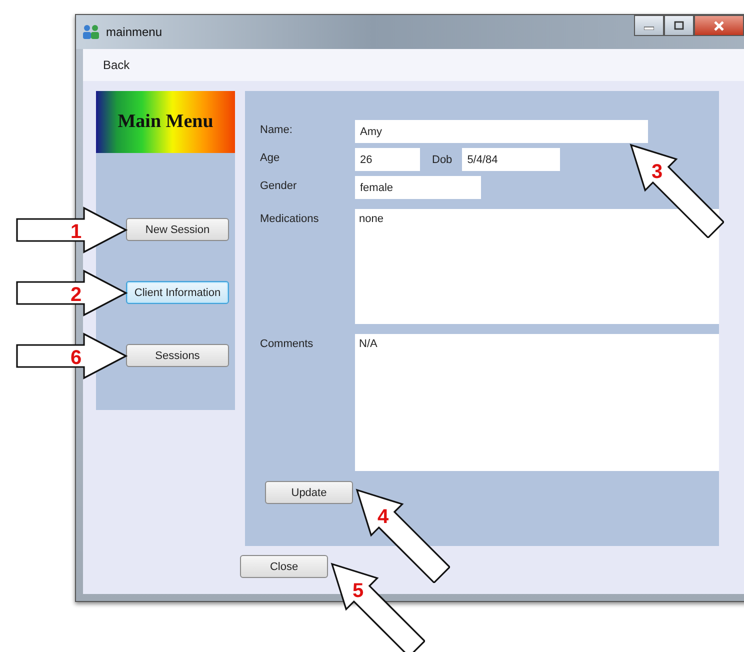  Describe the element at coordinates (501, 131) in the screenshot. I see `name-field: Amy` at that location.